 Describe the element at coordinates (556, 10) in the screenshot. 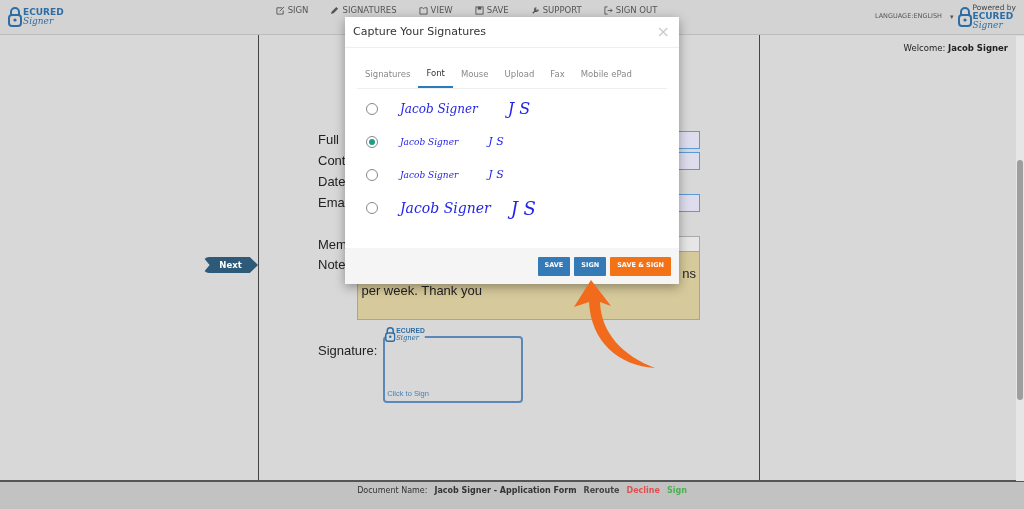

I see `nav-link: SUPPORT` at that location.